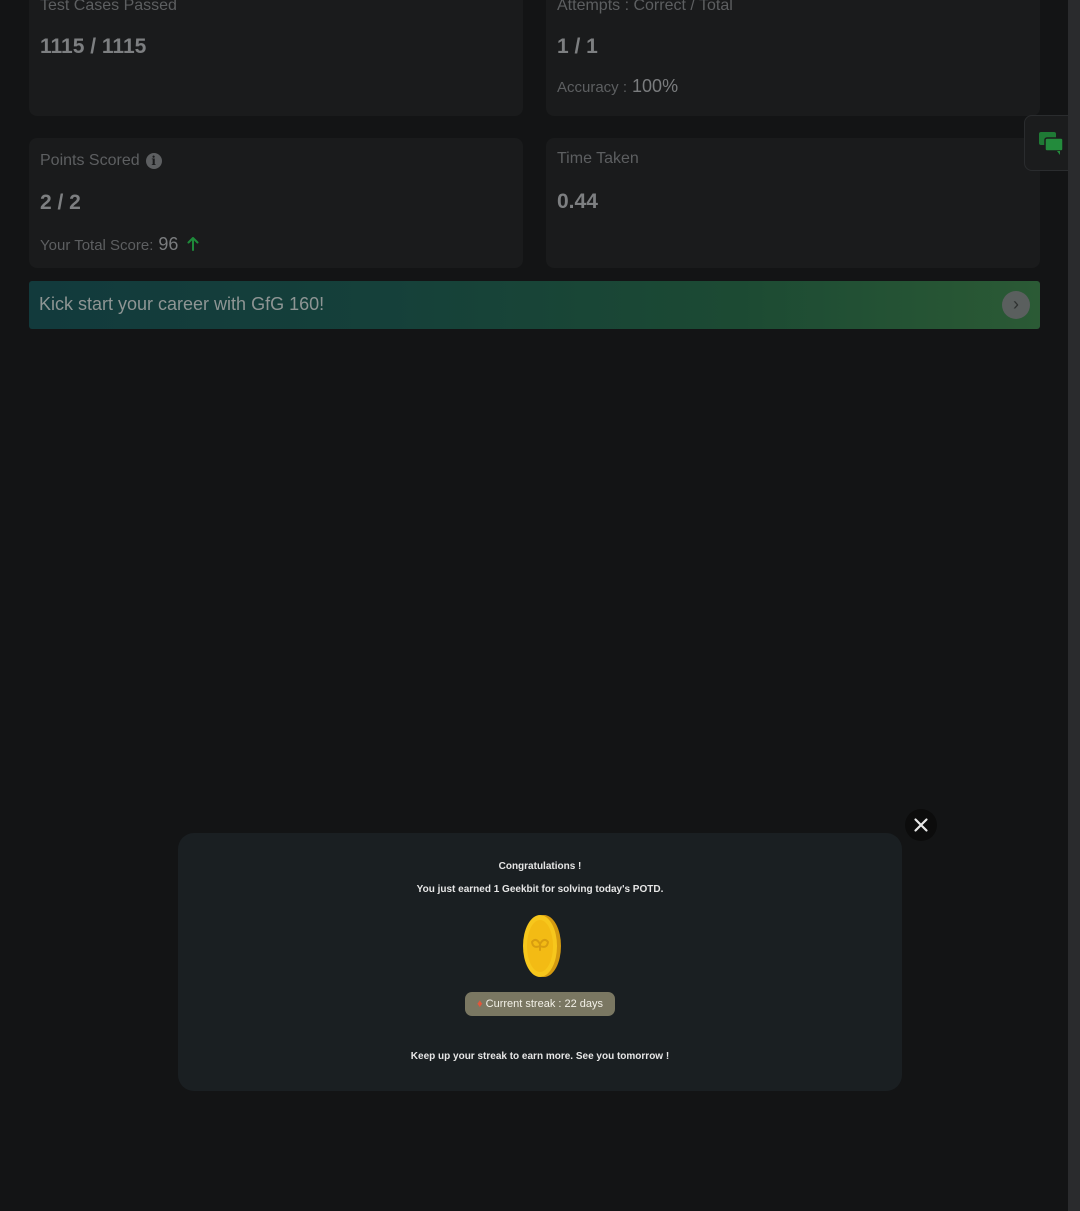 The height and width of the screenshot is (1211, 1080). Describe the element at coordinates (1051, 143) in the screenshot. I see `chat-icon` at that location.